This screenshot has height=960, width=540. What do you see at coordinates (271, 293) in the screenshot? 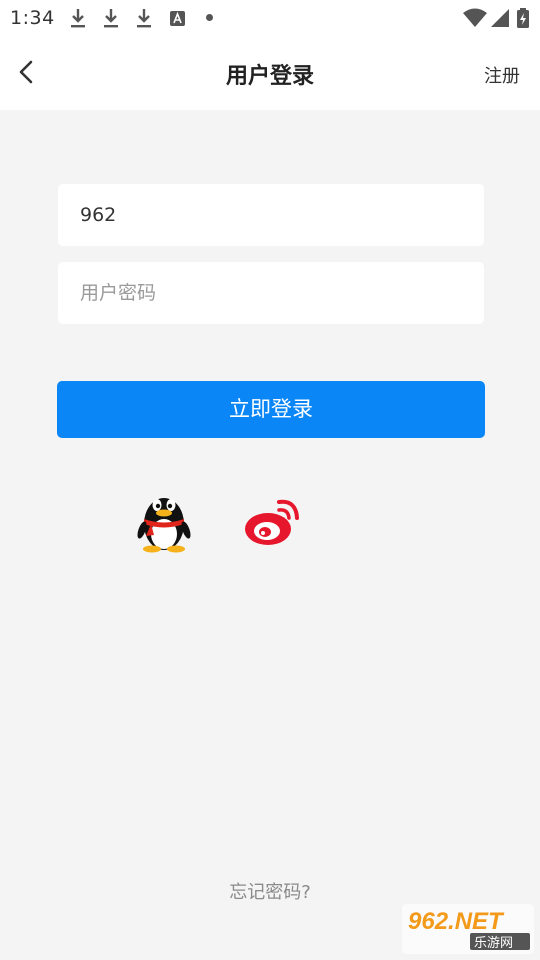
I see `password-field: 用户密码` at bounding box center [271, 293].